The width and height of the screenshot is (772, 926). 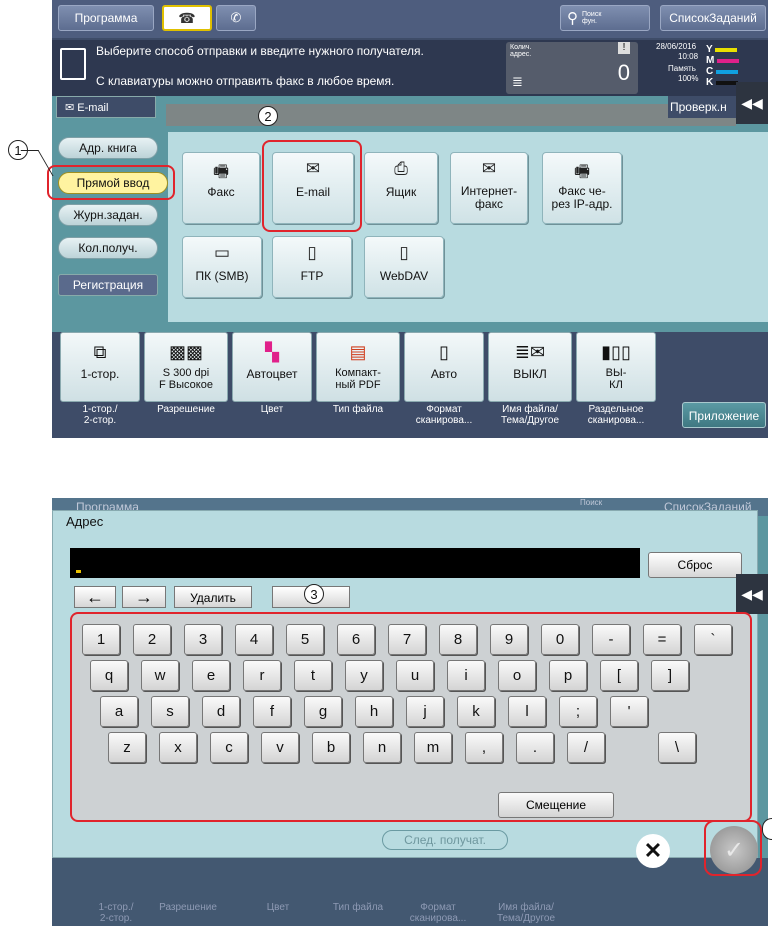 What do you see at coordinates (186, 367) in the screenshot?
I see `resolution-option: ▩▩ S 300 dpi F Высокое` at bounding box center [186, 367].